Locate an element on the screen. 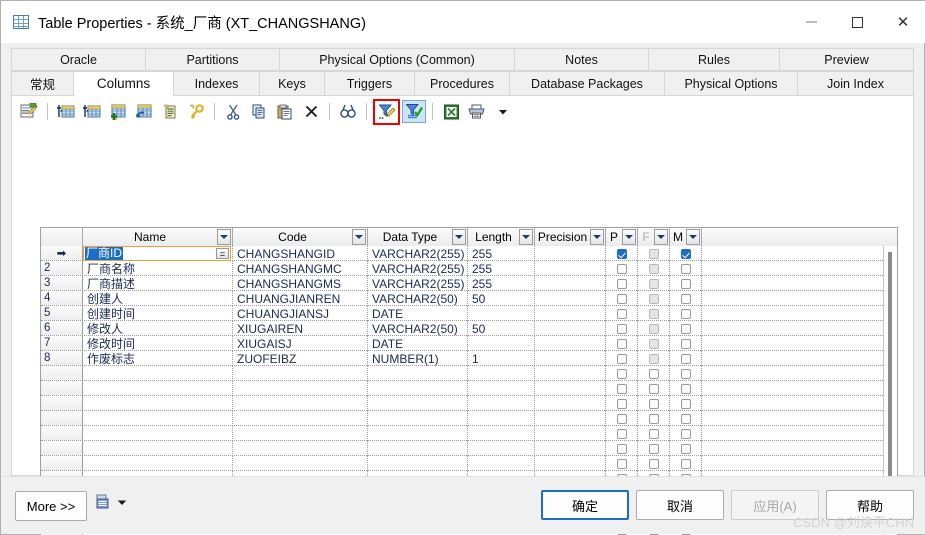  tab-partitions: Partitions is located at coordinates (213, 59).